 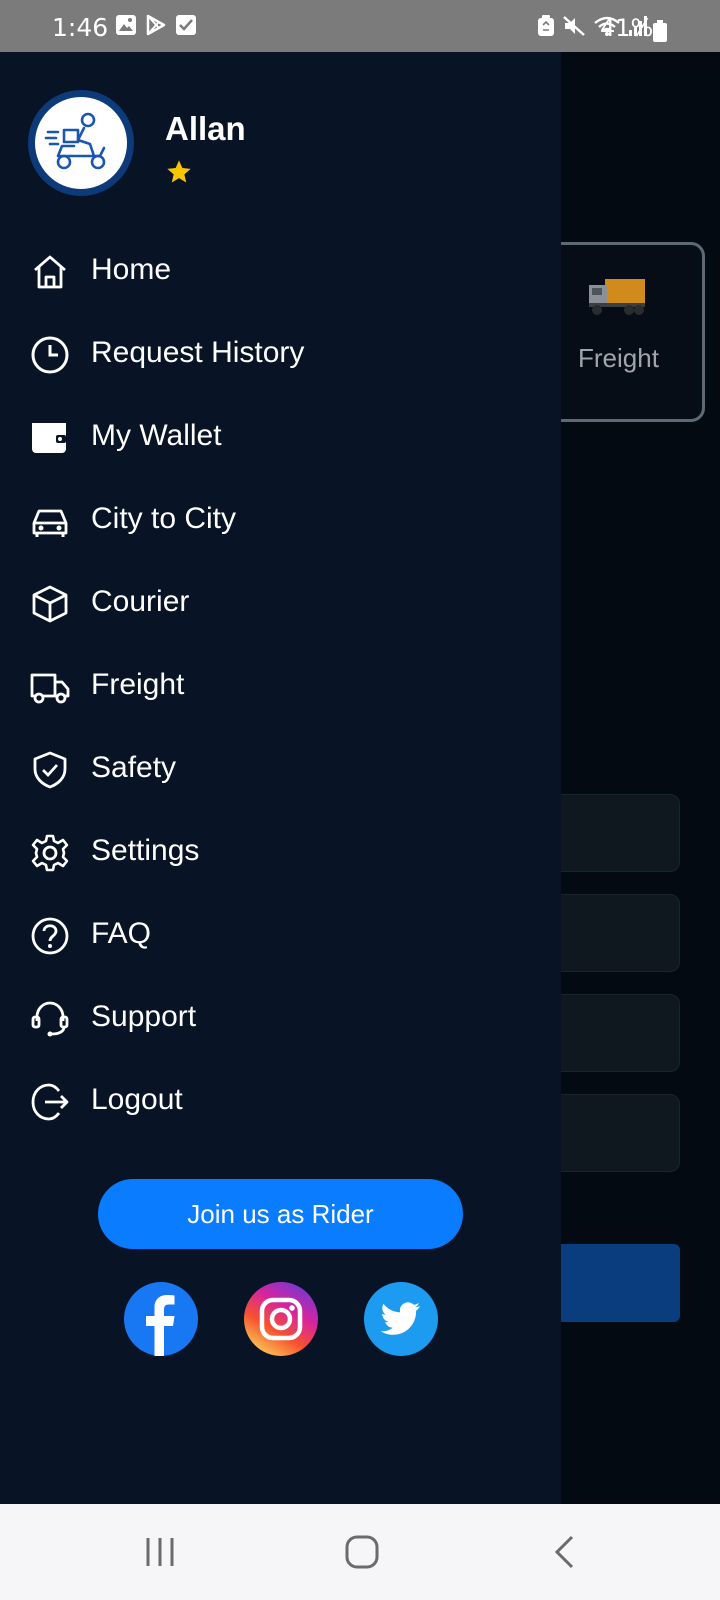 What do you see at coordinates (360, 26) in the screenshot?
I see `status-bar: 1:46 41%` at bounding box center [360, 26].